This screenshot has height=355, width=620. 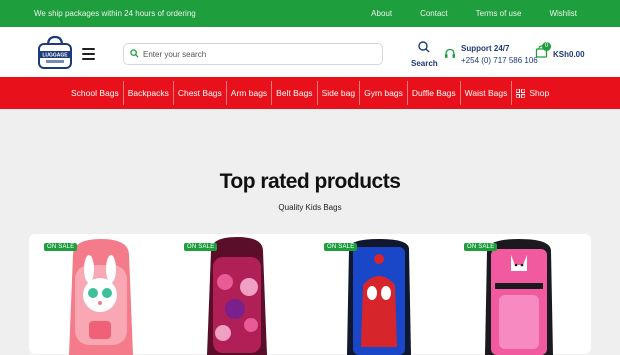 I want to click on nav-item-waist-bags: Waist Bags, so click(x=487, y=93).